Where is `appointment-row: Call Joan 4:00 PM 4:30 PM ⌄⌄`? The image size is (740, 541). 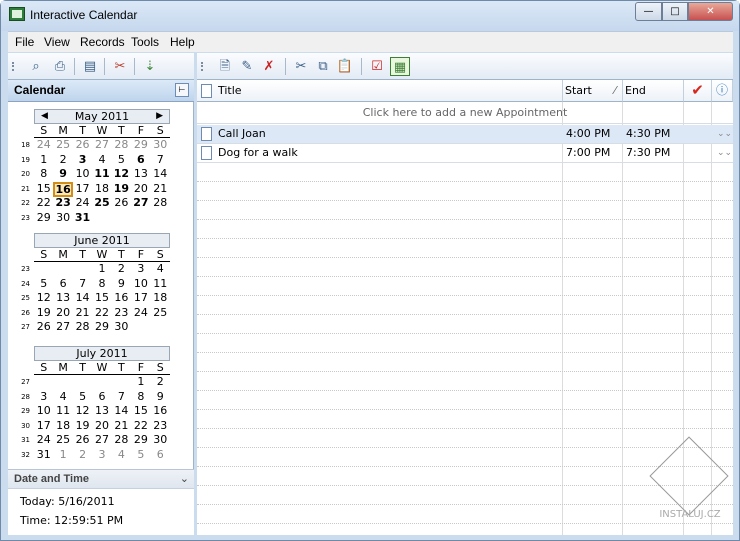
appointment-row: Call Joan 4:00 PM 4:30 PM ⌄⌄ is located at coordinates (465, 134).